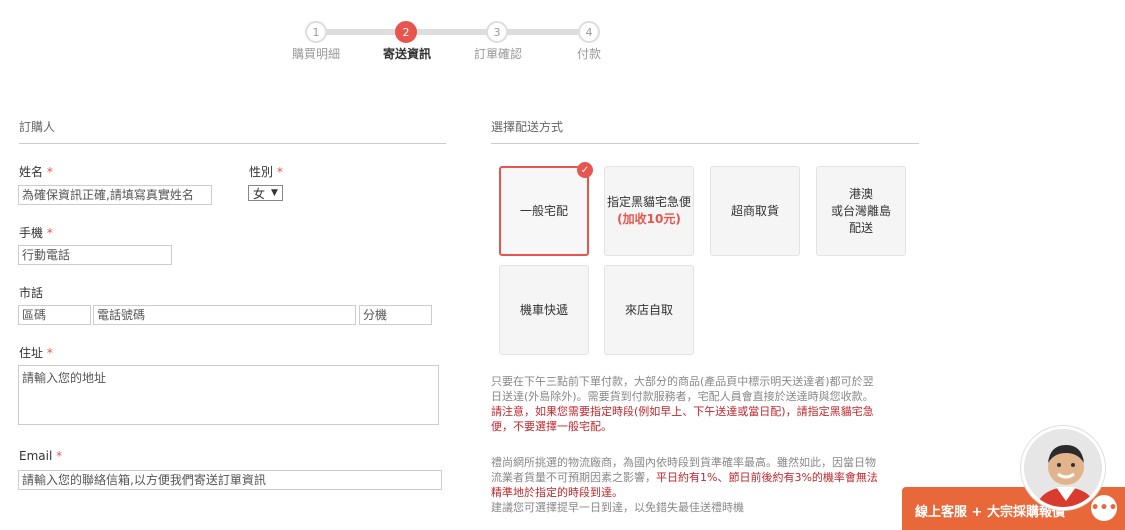 This screenshot has width=1125, height=530. I want to click on extension-input, so click(395, 315).